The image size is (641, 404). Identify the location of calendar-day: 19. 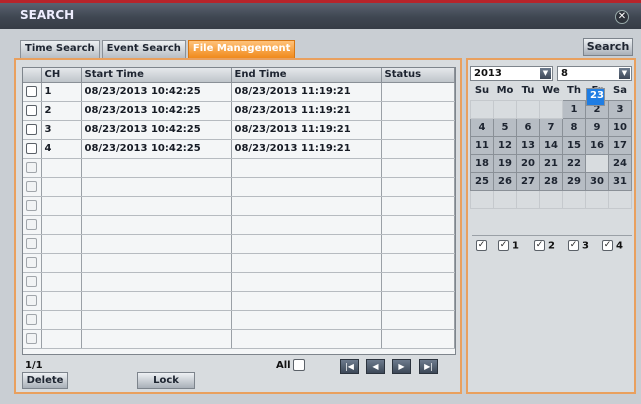
(505, 163).